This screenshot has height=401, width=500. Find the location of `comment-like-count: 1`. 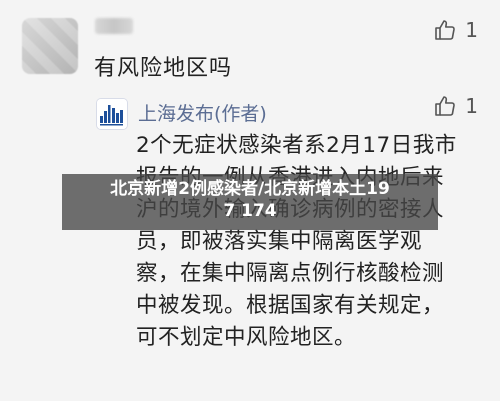

comment-like-count: 1 is located at coordinates (471, 30).